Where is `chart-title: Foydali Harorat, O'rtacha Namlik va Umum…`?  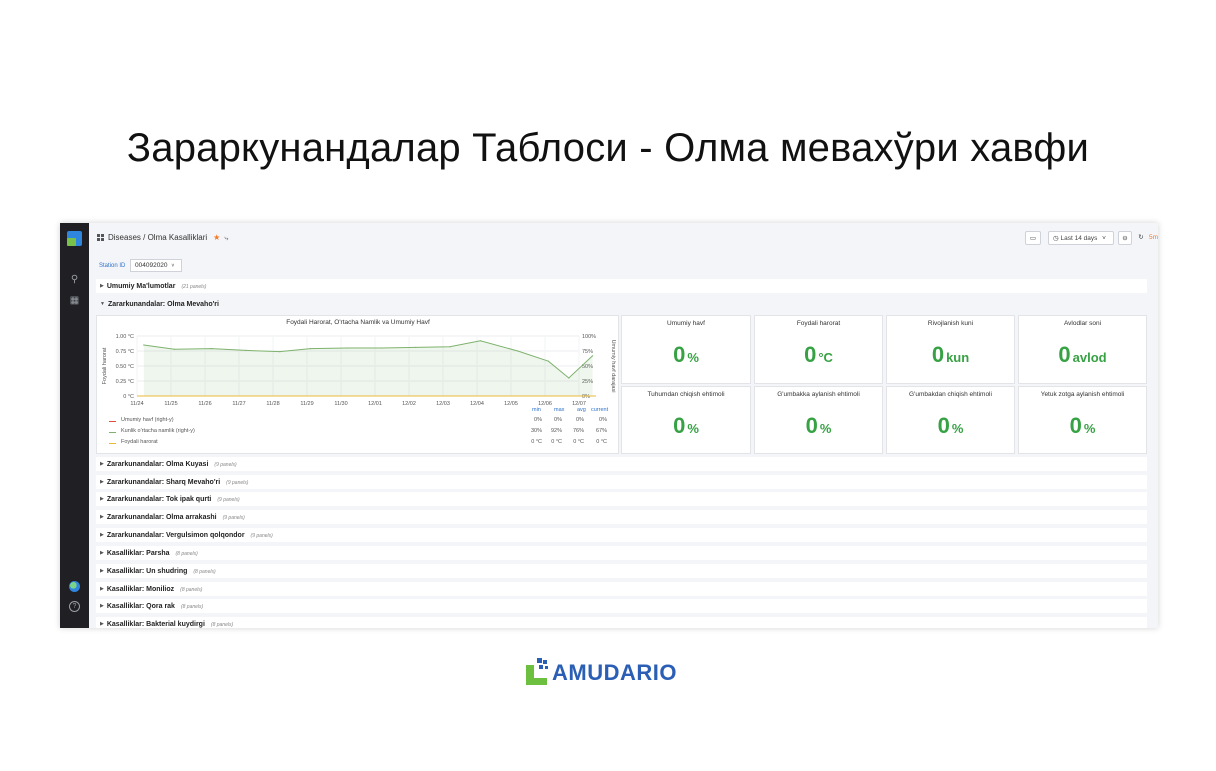 chart-title: Foydali Harorat, O'rtacha Namlik va Umum… is located at coordinates (358, 322).